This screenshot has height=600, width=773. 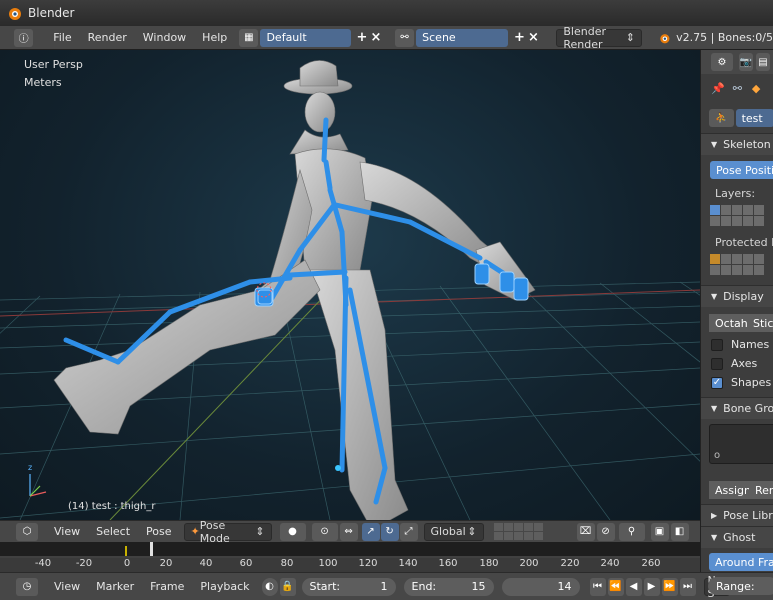 I want to click on screen-layout-field: Default, so click(x=305, y=37).